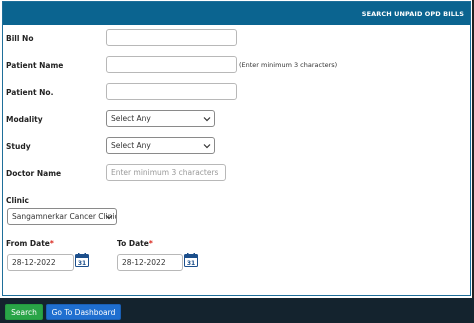 This screenshot has width=474, height=323. I want to click on search-button: Search, so click(24, 312).